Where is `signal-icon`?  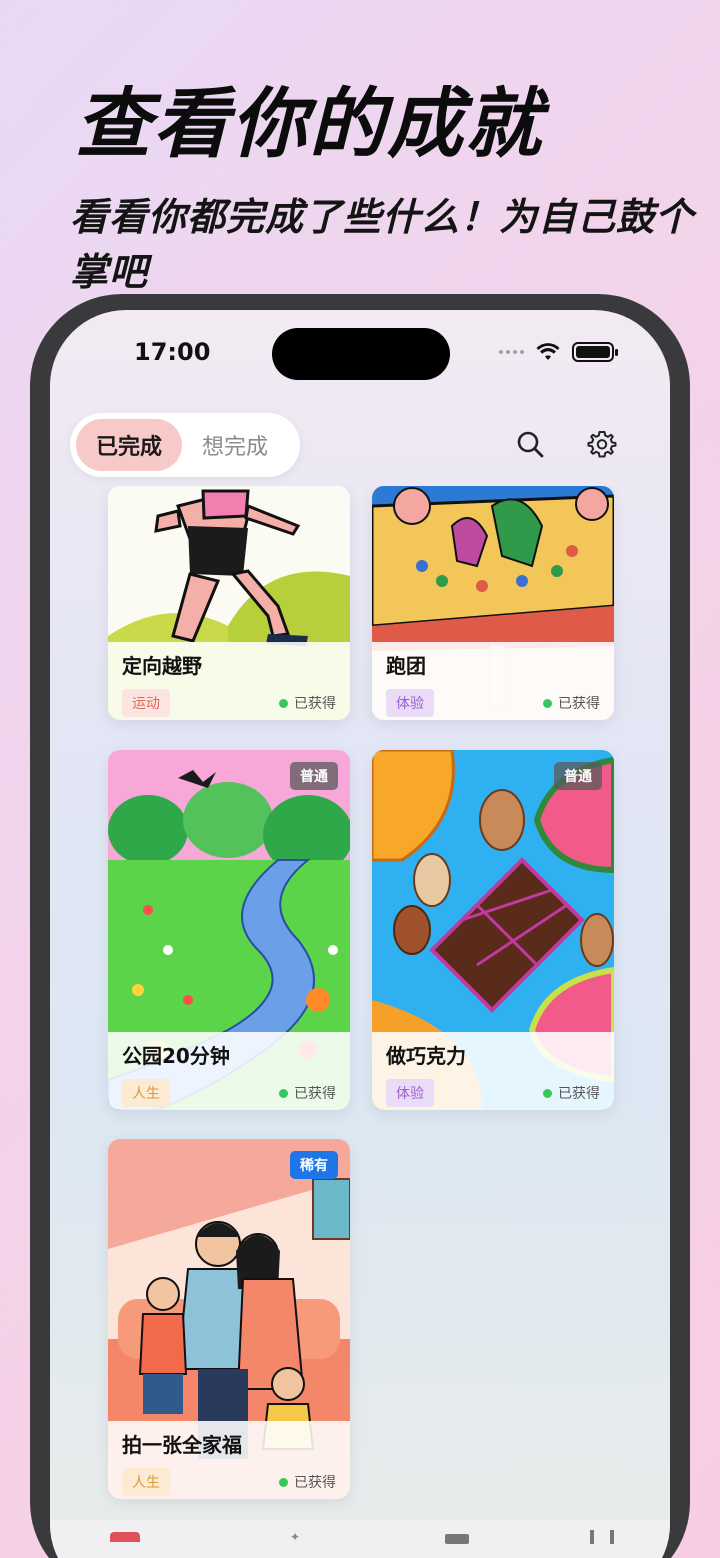 signal-icon is located at coordinates (511, 352).